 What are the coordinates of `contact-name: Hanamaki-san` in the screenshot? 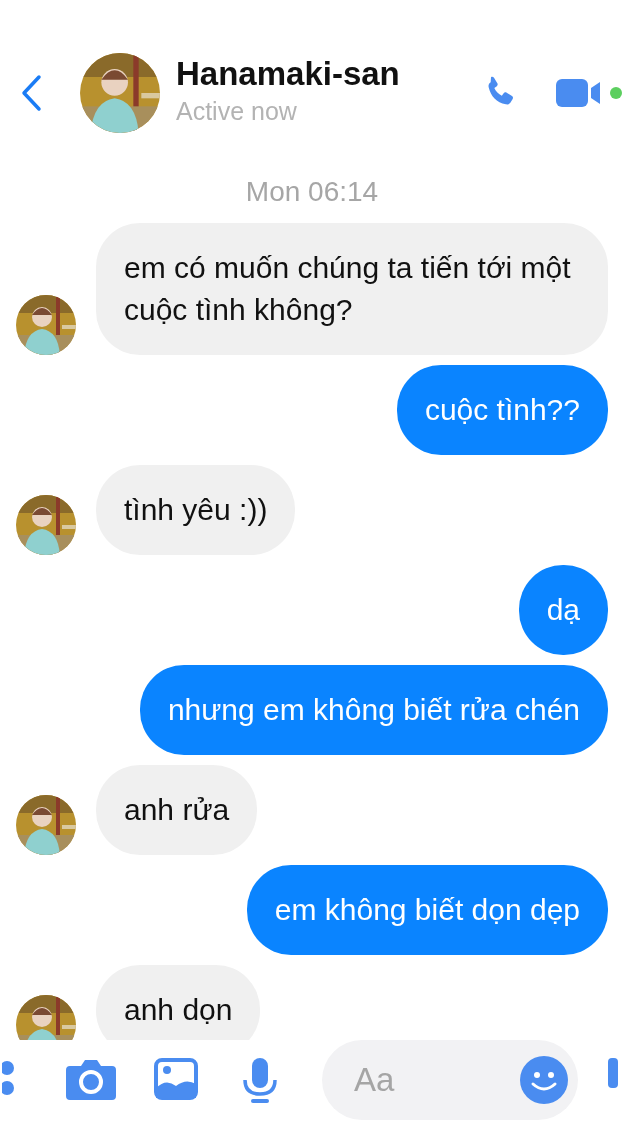 It's located at (288, 73).